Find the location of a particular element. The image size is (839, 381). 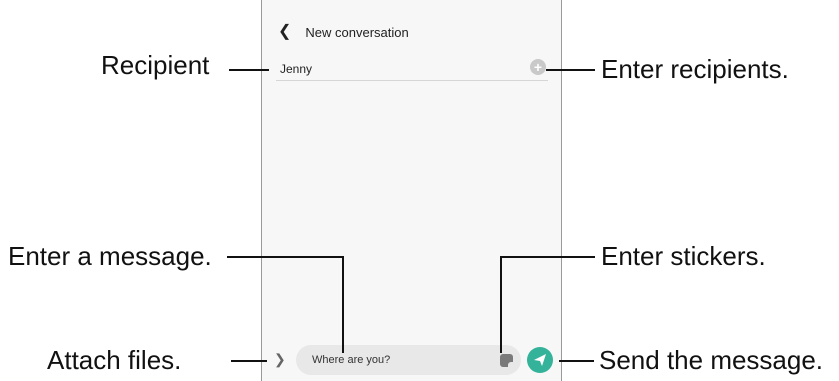

message-input: Where are you? is located at coordinates (408, 360).